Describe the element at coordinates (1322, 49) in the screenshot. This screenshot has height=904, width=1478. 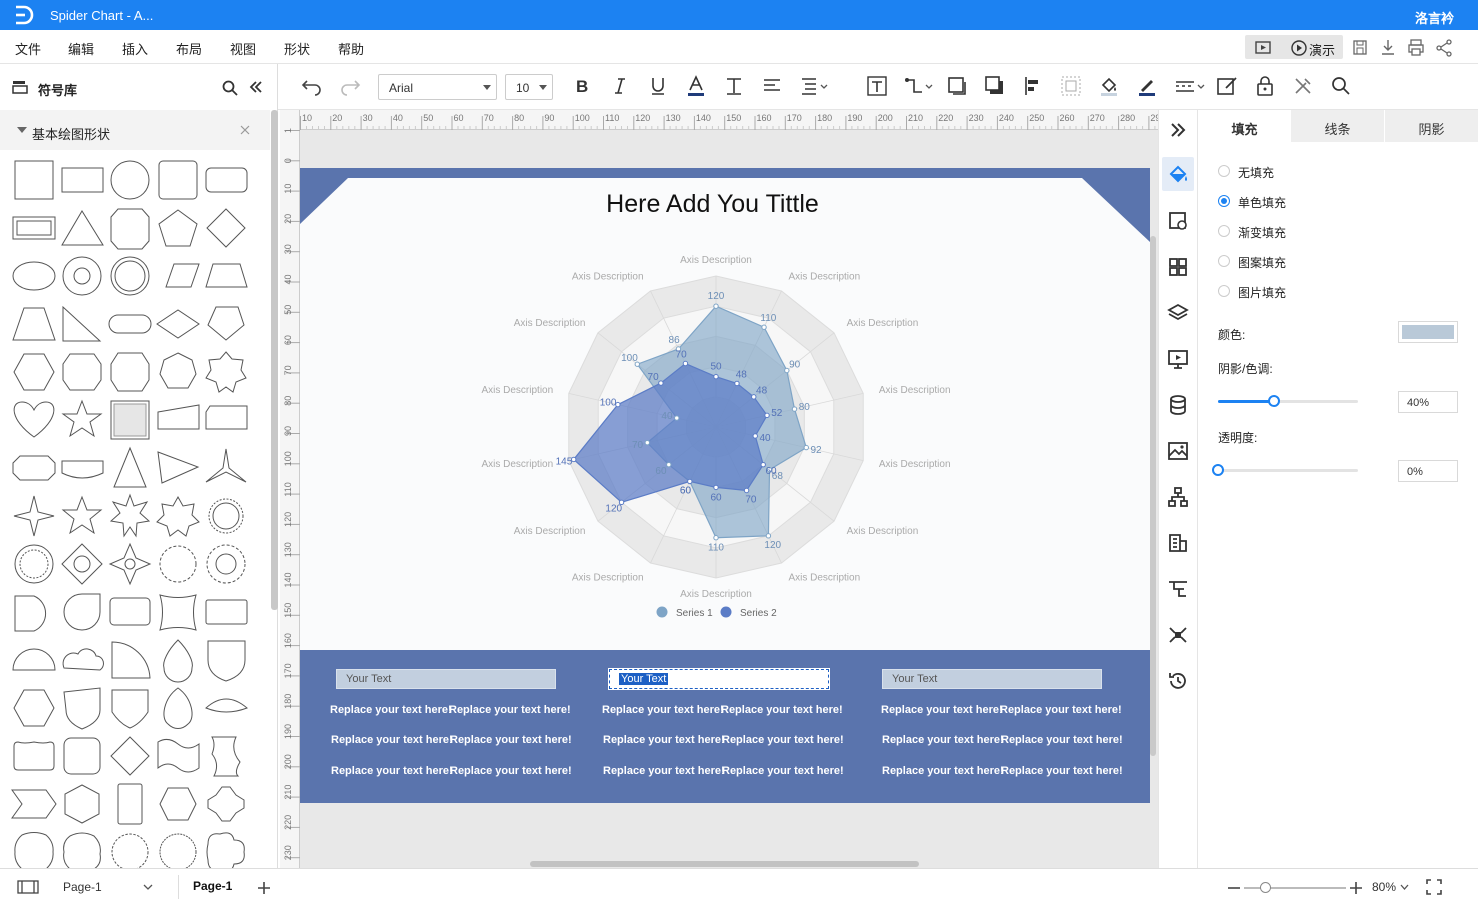
I see `present-button: 演示` at that location.